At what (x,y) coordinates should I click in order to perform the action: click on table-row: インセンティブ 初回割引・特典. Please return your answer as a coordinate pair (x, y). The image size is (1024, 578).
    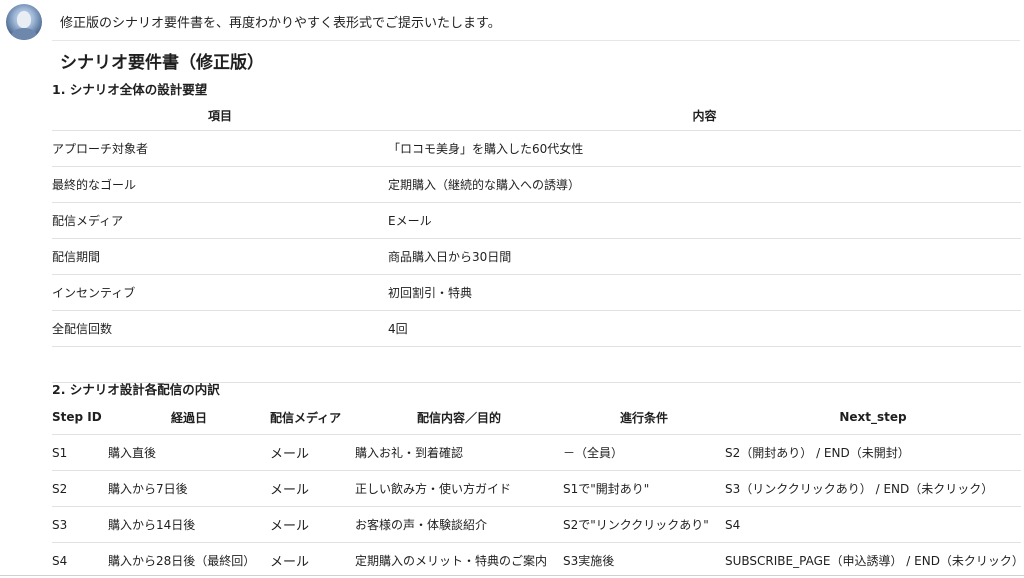
    Looking at the image, I should click on (536, 293).